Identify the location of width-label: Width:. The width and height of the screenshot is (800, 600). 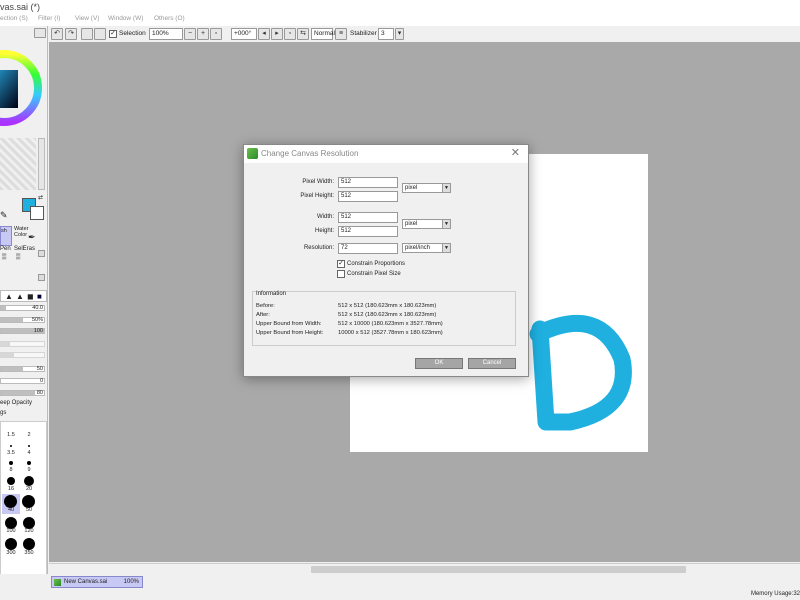
(325, 217).